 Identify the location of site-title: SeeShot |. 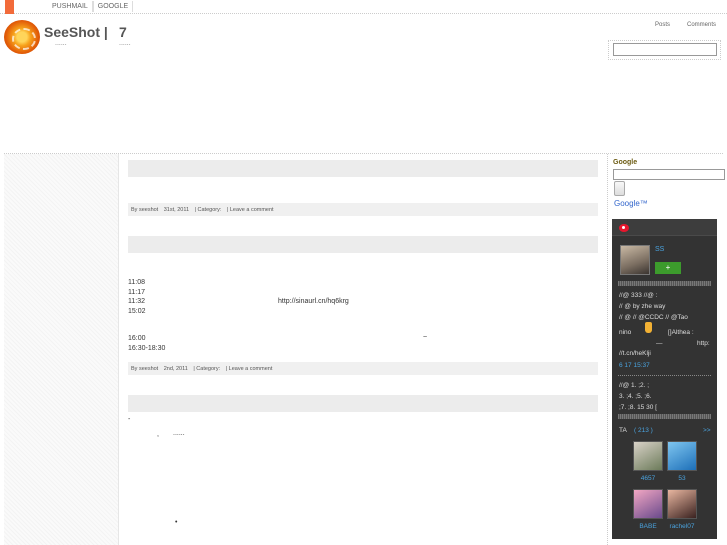
(76, 32).